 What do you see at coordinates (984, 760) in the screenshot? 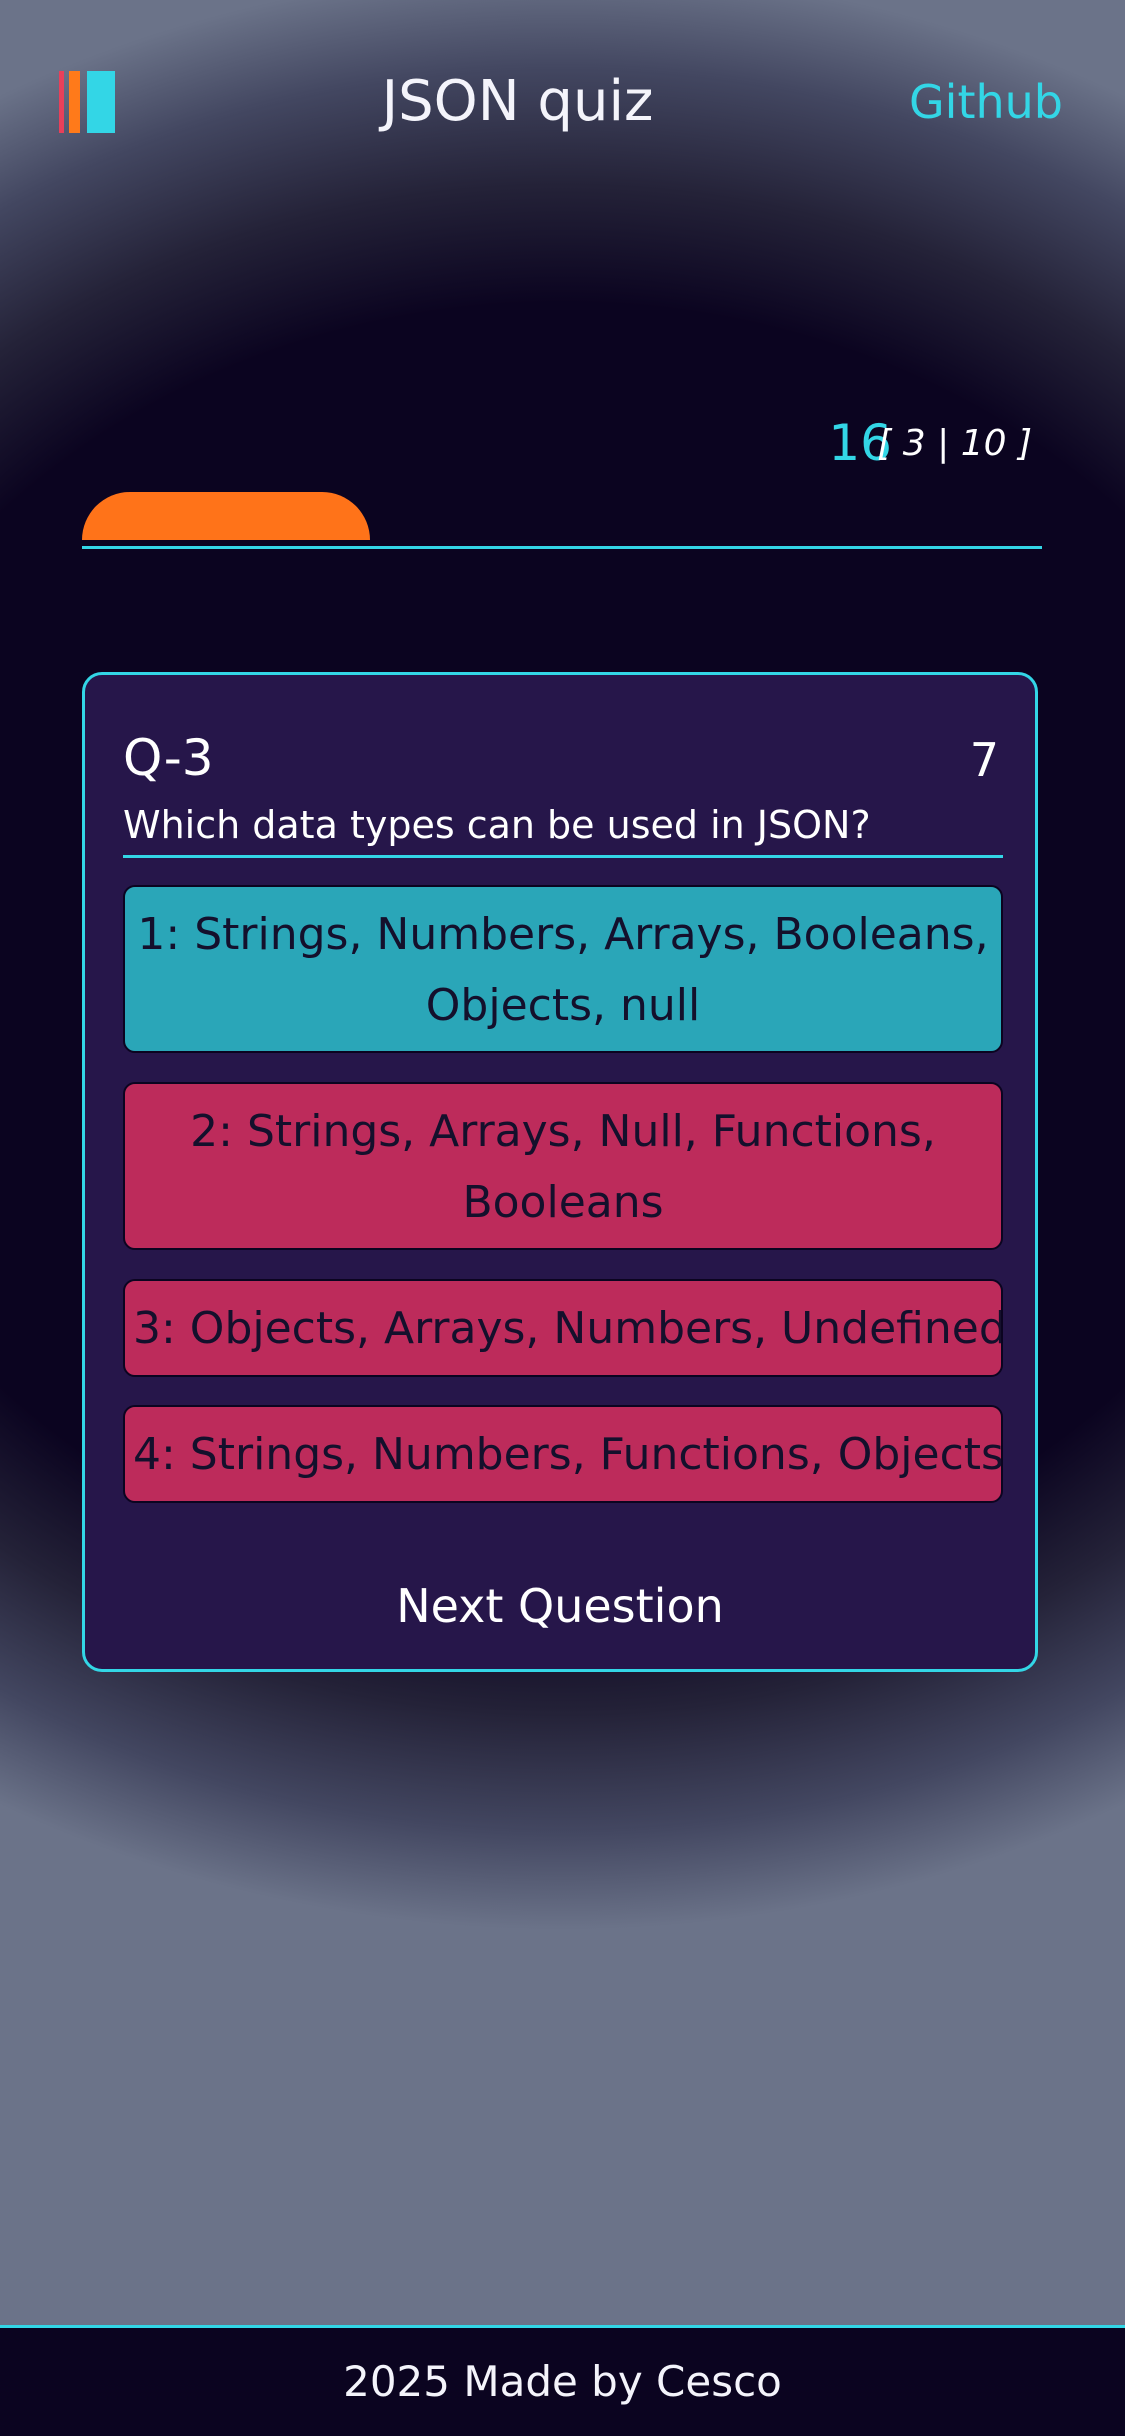
I see `question-points: 7` at bounding box center [984, 760].